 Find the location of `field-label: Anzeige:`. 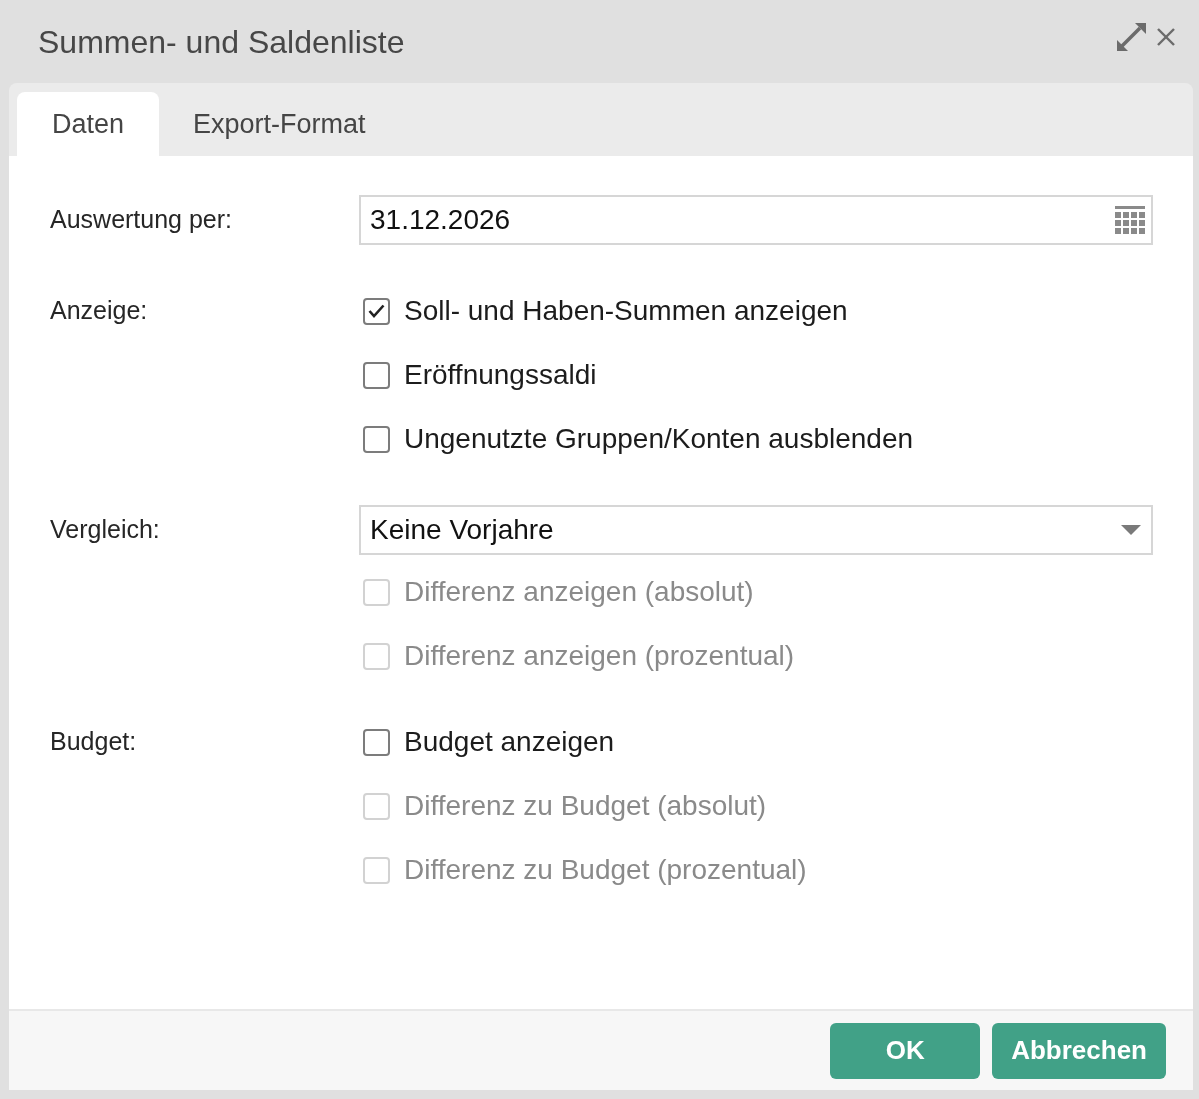

field-label: Anzeige: is located at coordinates (99, 311).